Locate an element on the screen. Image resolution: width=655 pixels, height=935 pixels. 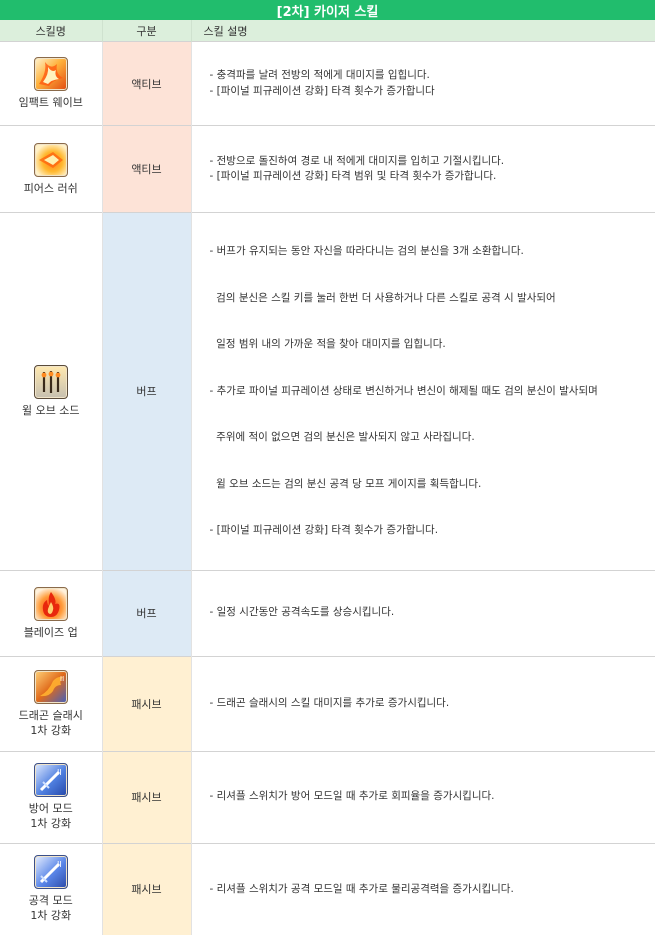
desc-line: - [파이널 피규레이션 강화] 타격 횟수가 증가합니다. is located at coordinates (324, 530).